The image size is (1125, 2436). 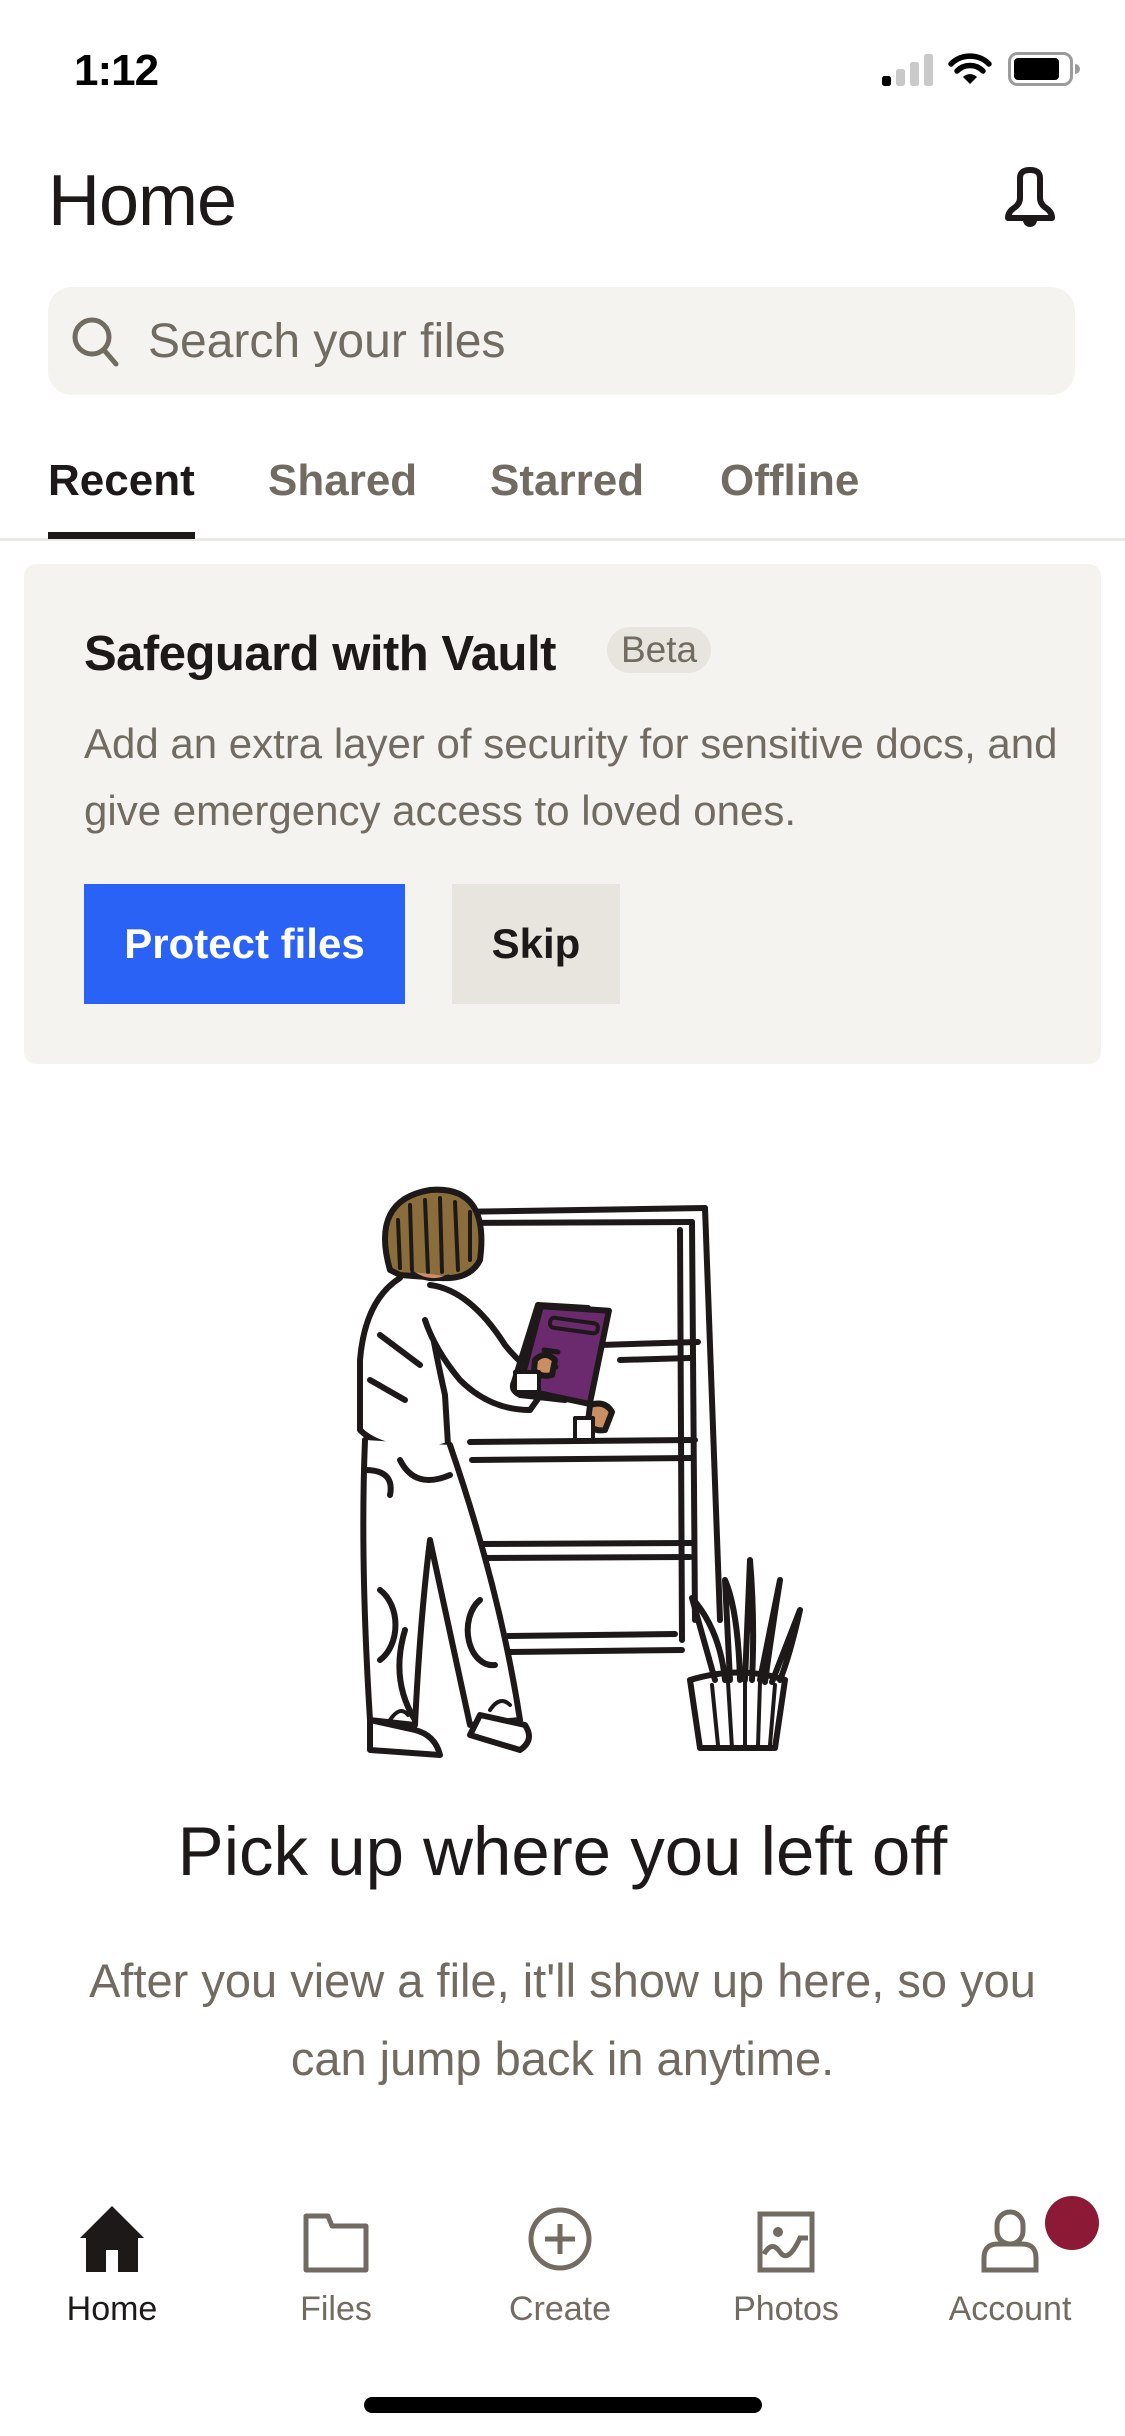 I want to click on battery-icon, so click(x=1044, y=69).